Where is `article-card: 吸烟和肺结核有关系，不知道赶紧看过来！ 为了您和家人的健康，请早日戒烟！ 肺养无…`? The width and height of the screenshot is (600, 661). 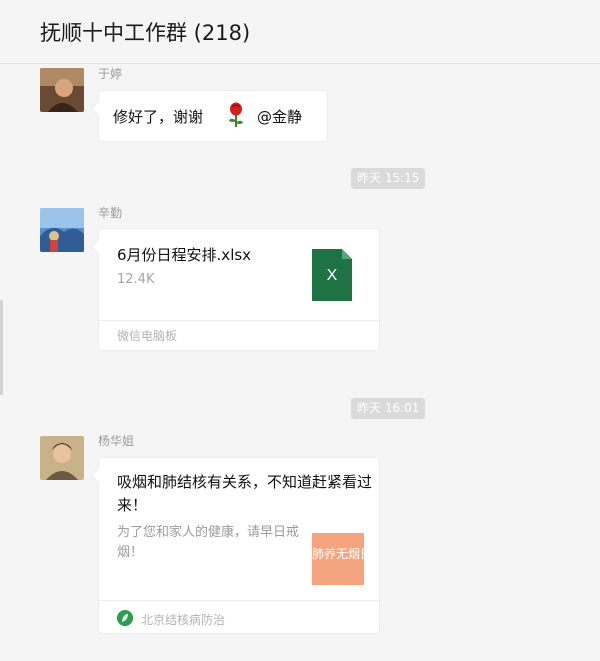 article-card: 吸烟和肺结核有关系，不知道赶紧看过来！ 为了您和家人的健康，请早日戒烟！ 肺养无… is located at coordinates (235, 545).